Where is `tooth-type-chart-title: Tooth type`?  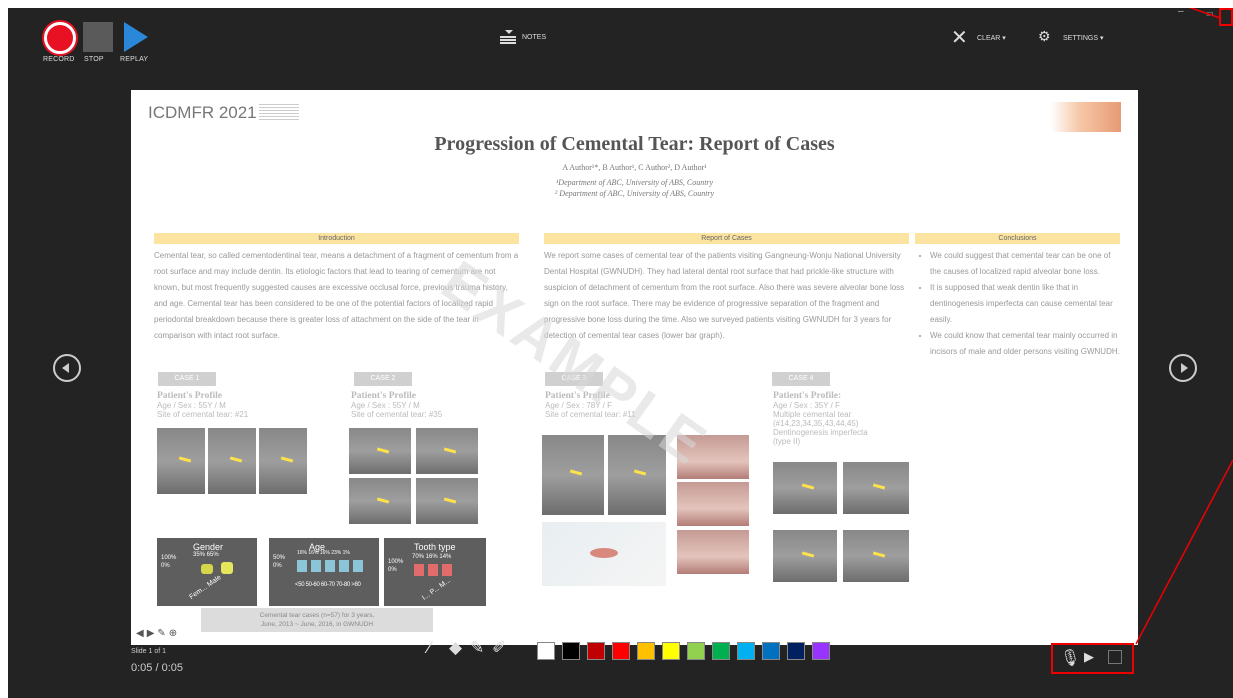 tooth-type-chart-title: Tooth type is located at coordinates (435, 547).